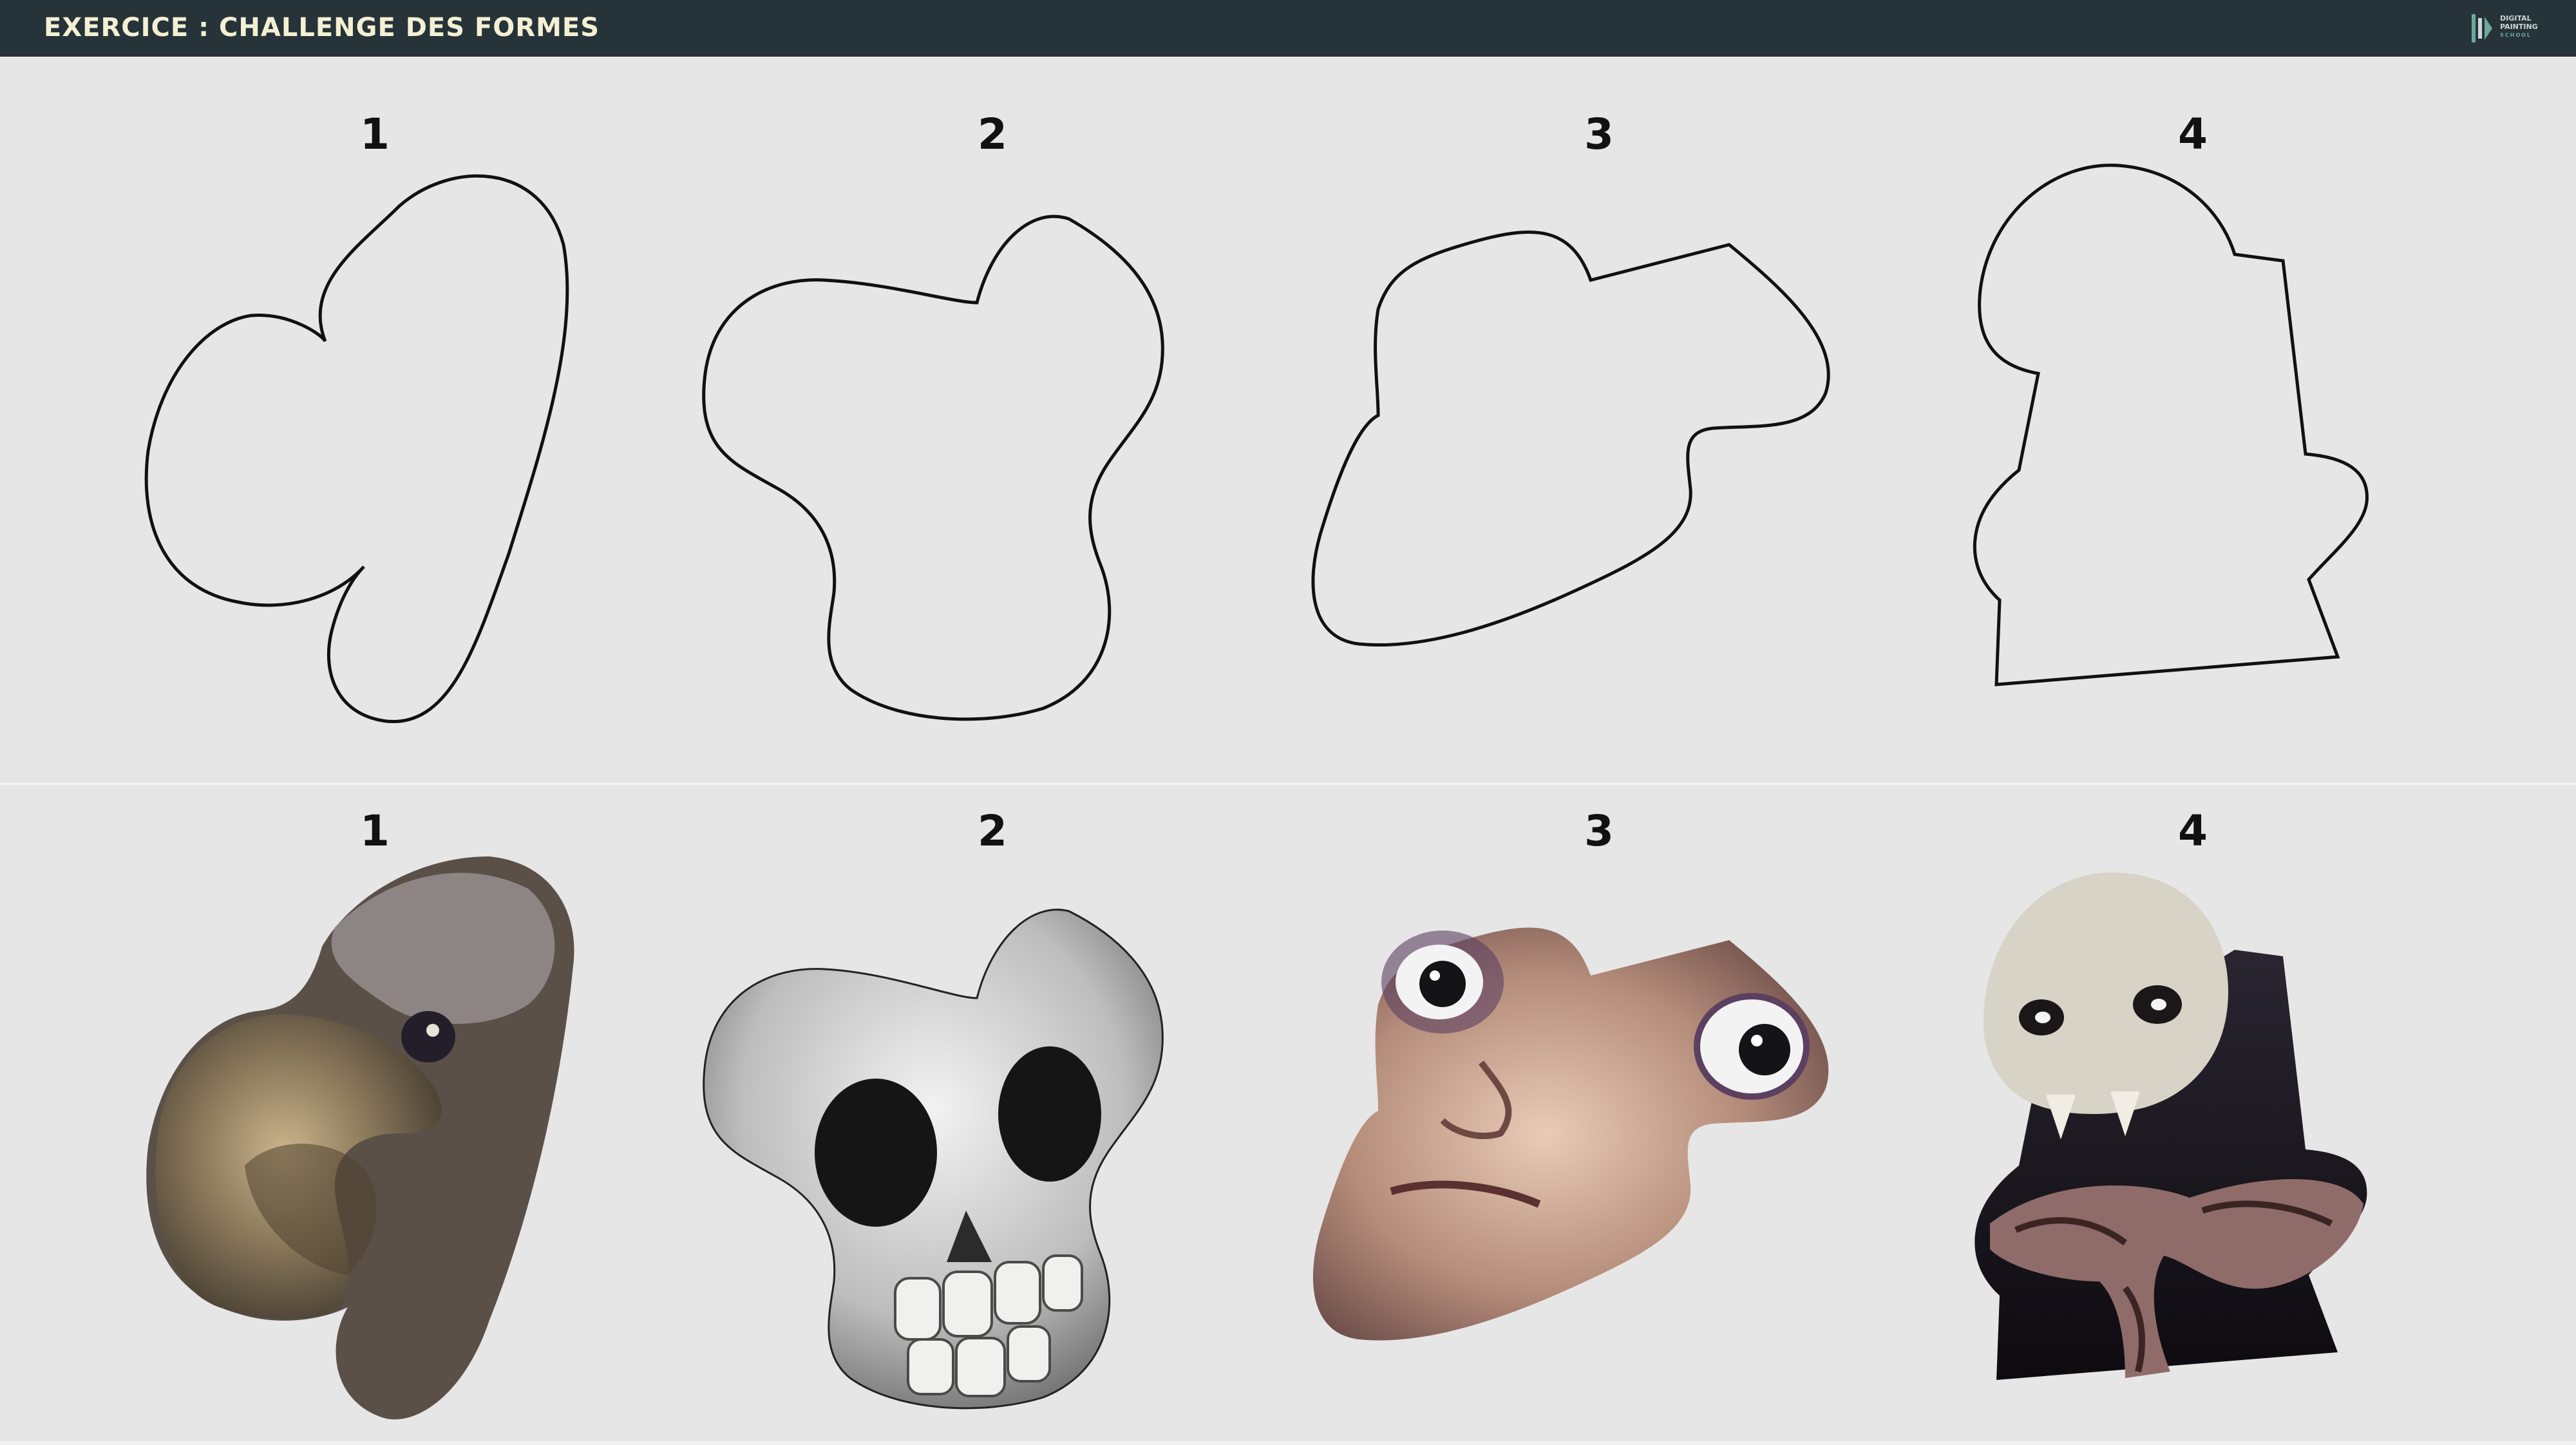 The height and width of the screenshot is (1445, 2576). What do you see at coordinates (2171, 1126) in the screenshot?
I see `skull-creature-painting` at bounding box center [2171, 1126].